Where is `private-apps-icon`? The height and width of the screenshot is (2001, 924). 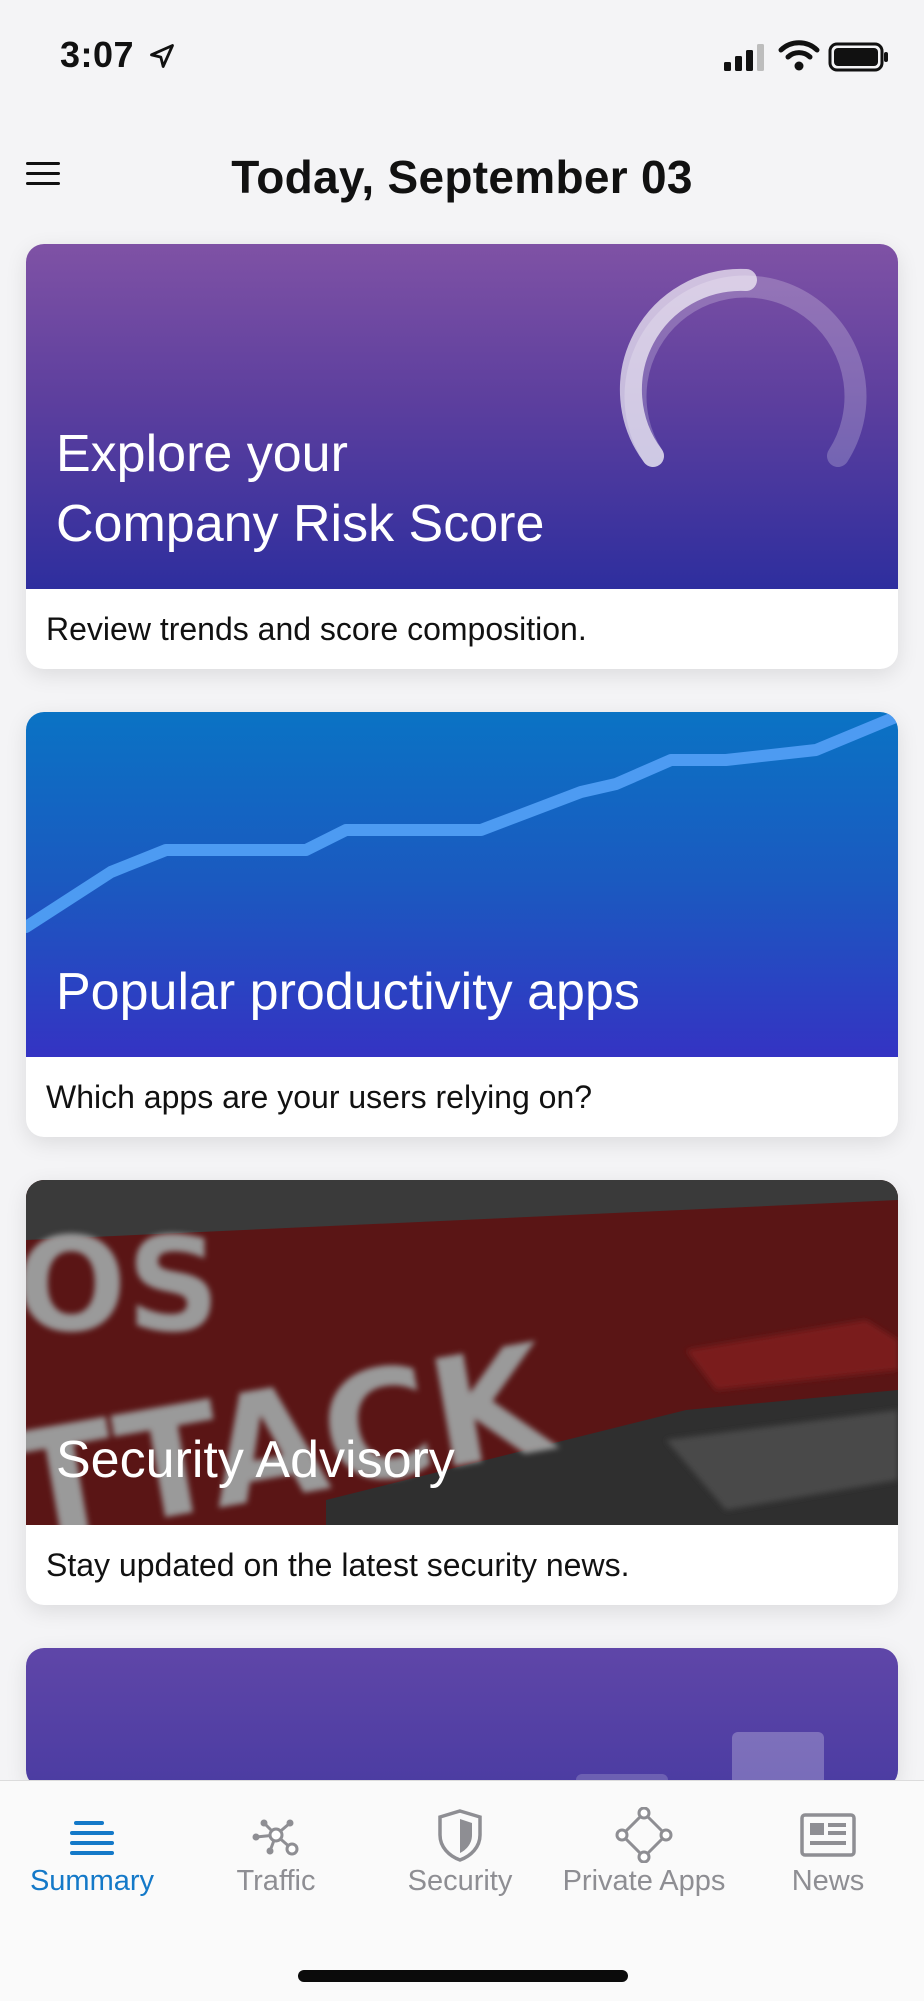 private-apps-icon is located at coordinates (644, 1835).